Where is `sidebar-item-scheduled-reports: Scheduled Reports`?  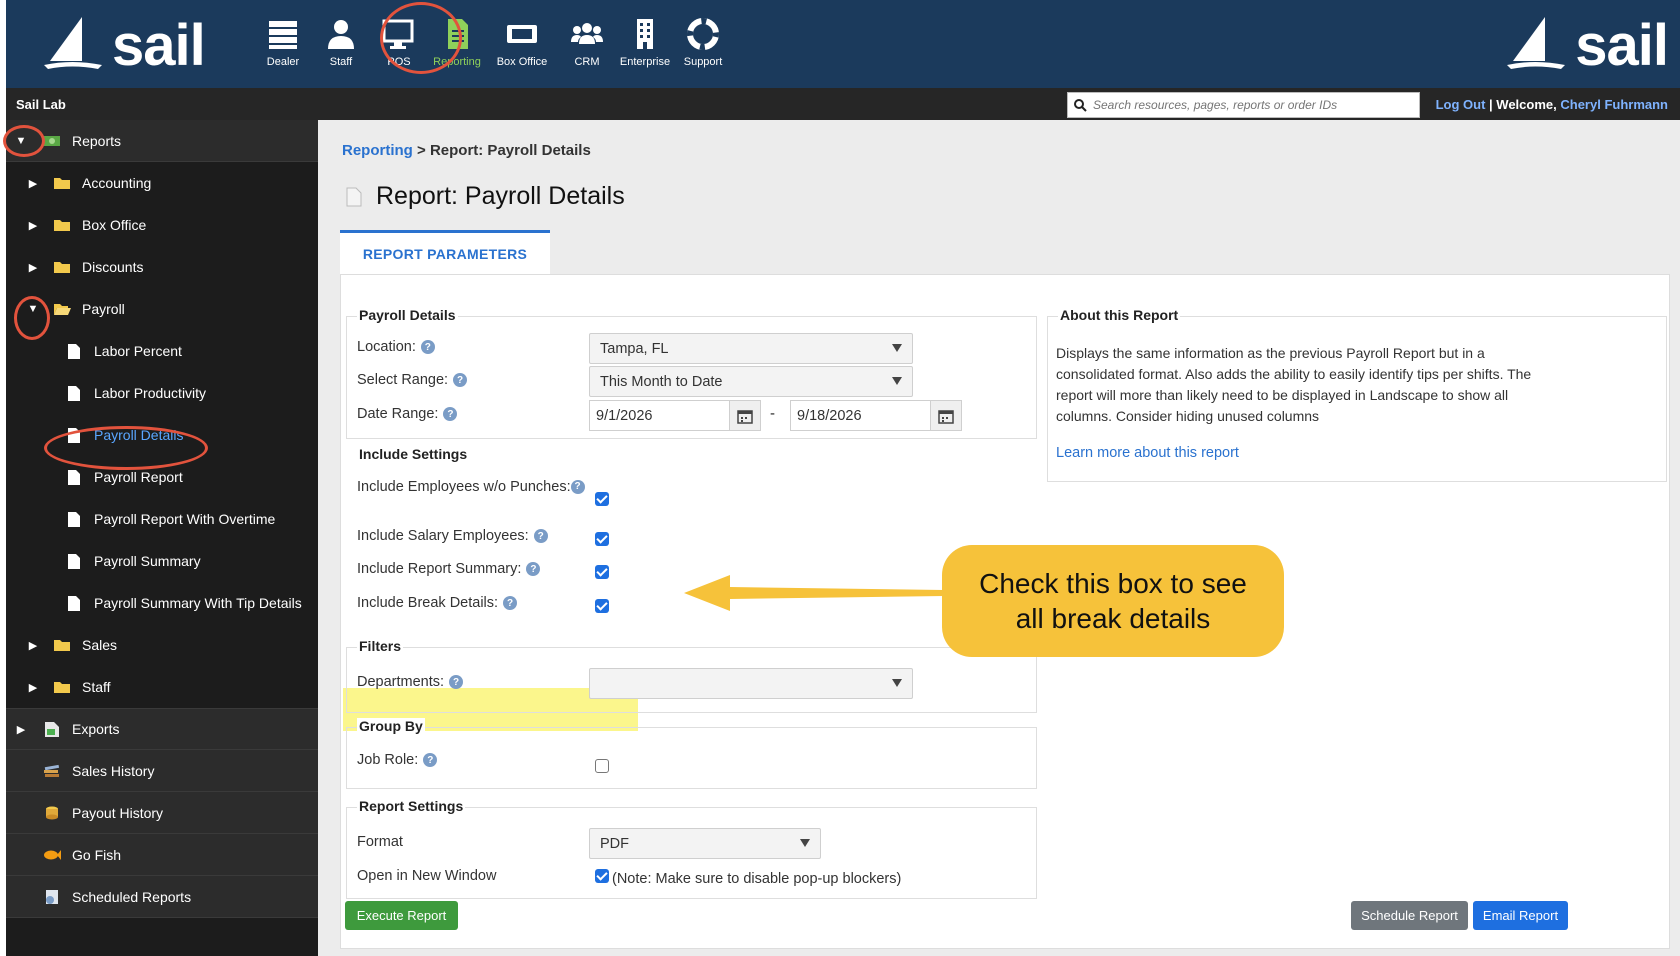 sidebar-item-scheduled-reports: Scheduled Reports is located at coordinates (162, 897).